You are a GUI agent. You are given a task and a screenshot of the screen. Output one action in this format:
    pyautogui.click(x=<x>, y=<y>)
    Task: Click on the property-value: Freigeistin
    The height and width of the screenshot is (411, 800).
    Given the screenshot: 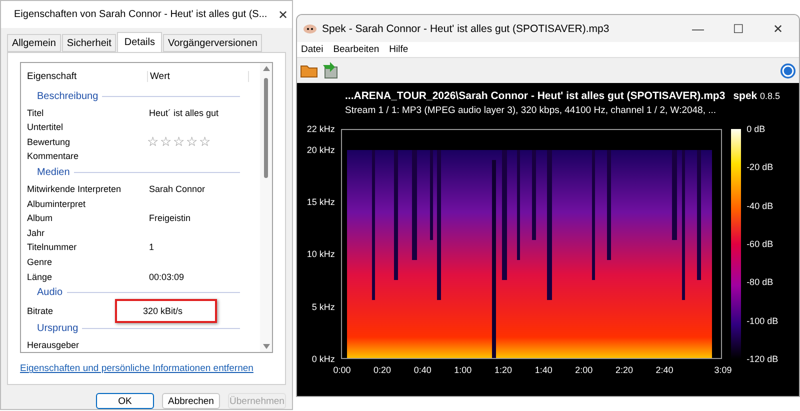 What is the action you would take?
    pyautogui.click(x=169, y=218)
    